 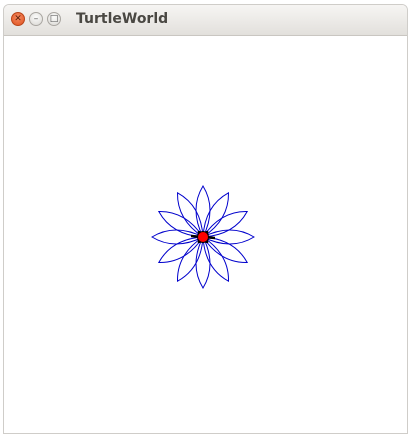 I want to click on turtle-body, so click(x=203, y=237).